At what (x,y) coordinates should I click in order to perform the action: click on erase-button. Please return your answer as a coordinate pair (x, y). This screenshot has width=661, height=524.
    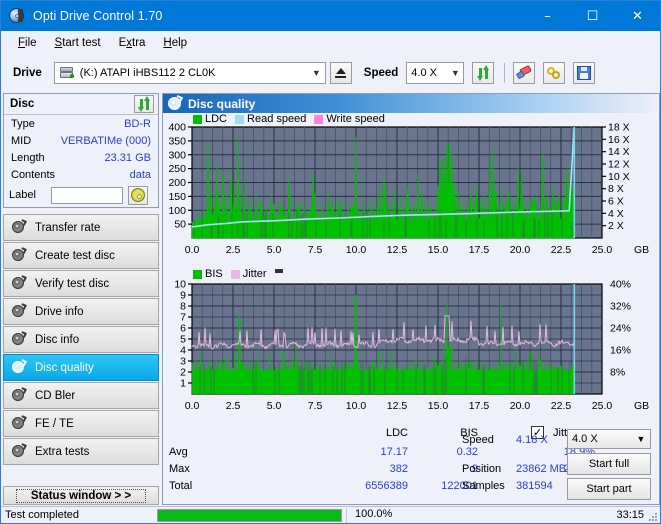
    Looking at the image, I should click on (524, 73).